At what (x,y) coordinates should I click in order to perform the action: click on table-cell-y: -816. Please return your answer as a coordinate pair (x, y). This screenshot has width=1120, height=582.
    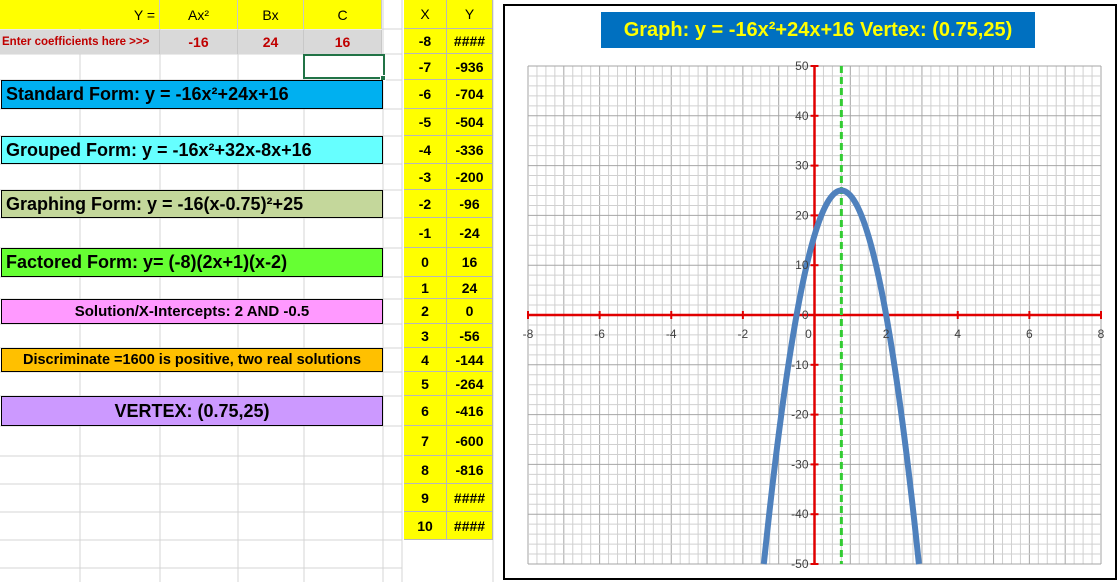
    Looking at the image, I should click on (470, 470).